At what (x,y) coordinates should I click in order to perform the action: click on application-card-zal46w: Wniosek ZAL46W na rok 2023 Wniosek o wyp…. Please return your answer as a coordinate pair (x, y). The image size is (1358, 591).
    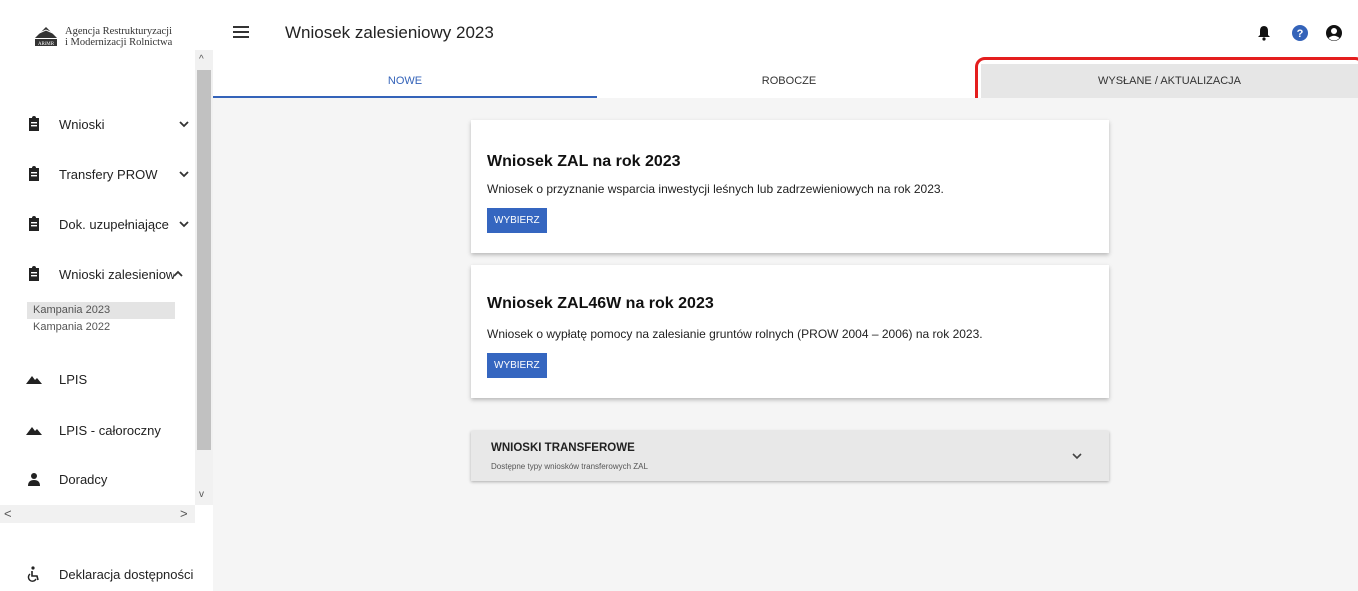
    Looking at the image, I should click on (790, 331).